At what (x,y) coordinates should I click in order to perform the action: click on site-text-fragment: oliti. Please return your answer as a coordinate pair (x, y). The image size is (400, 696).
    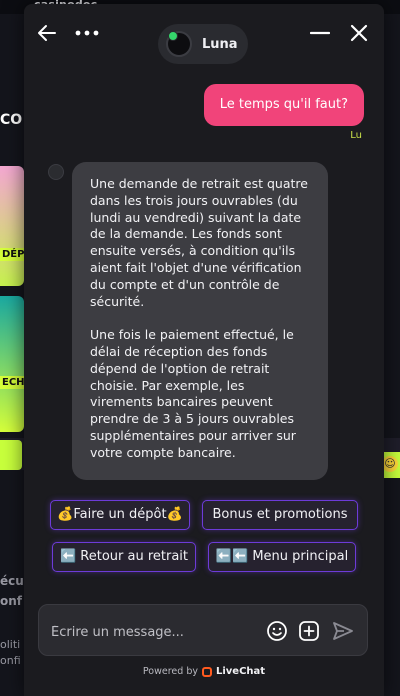
    Looking at the image, I should click on (10, 644).